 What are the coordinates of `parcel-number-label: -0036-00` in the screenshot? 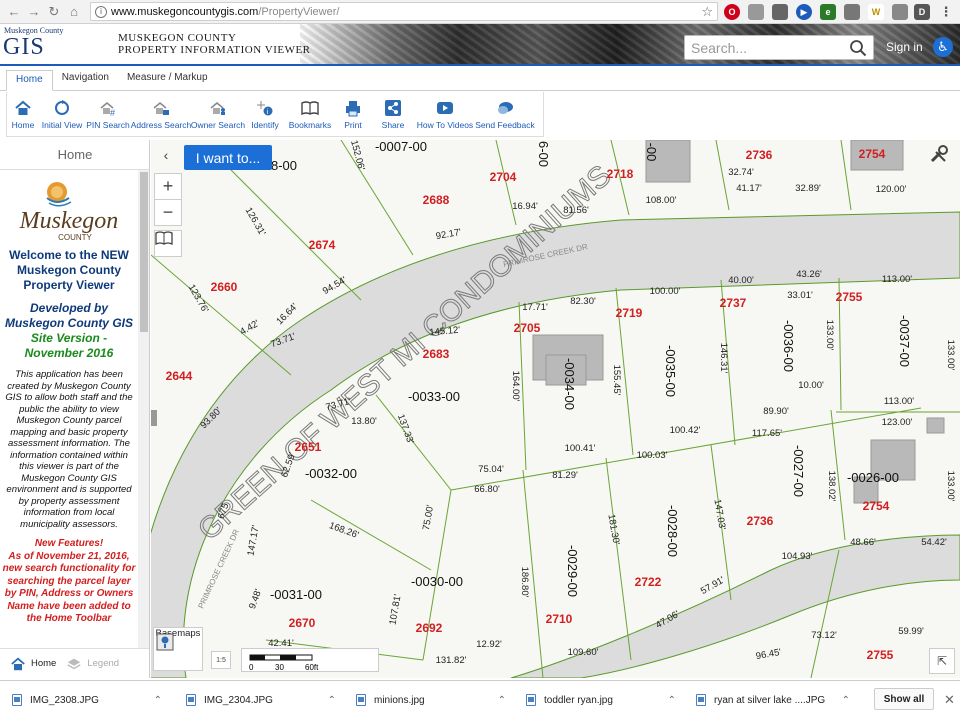 It's located at (788, 346).